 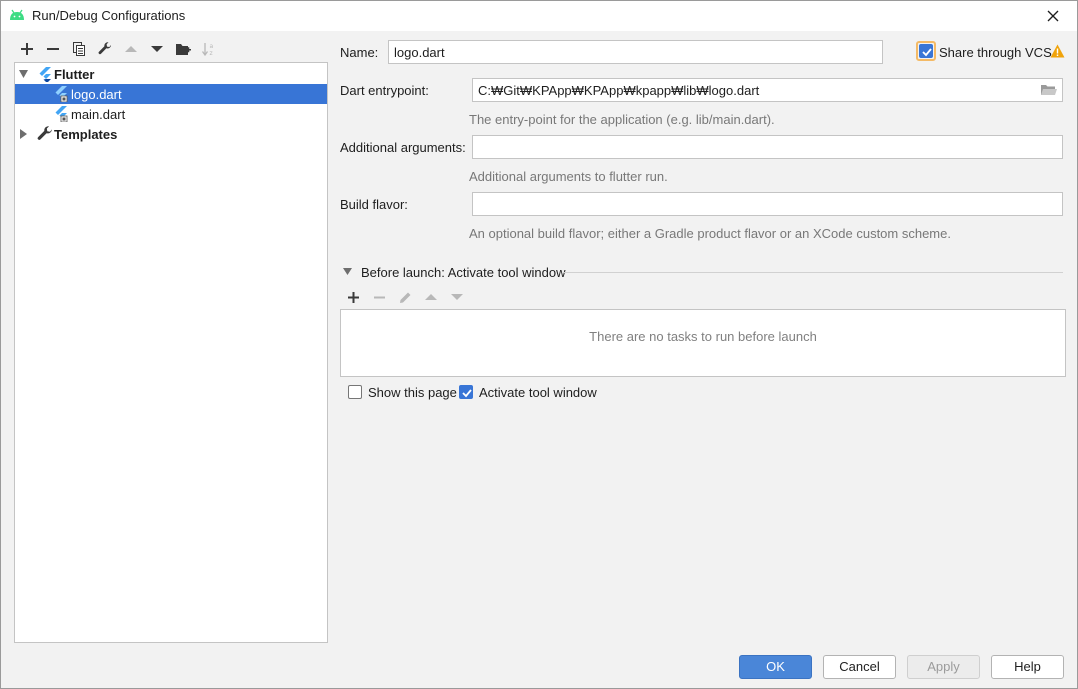 What do you see at coordinates (355, 392) in the screenshot?
I see `show-page-checkbox` at bounding box center [355, 392].